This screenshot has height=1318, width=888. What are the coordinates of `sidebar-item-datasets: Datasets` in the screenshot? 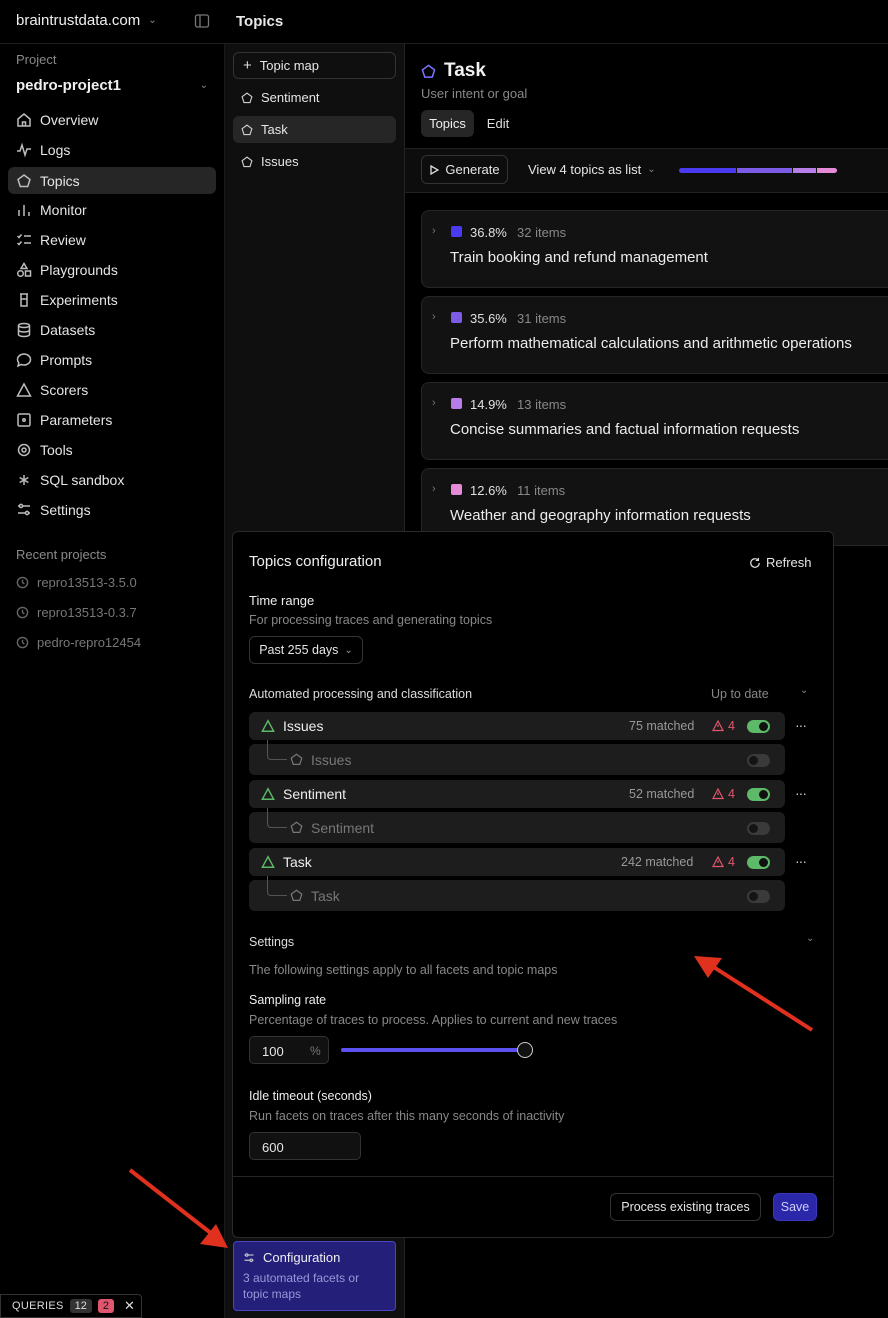 It's located at (112, 329).